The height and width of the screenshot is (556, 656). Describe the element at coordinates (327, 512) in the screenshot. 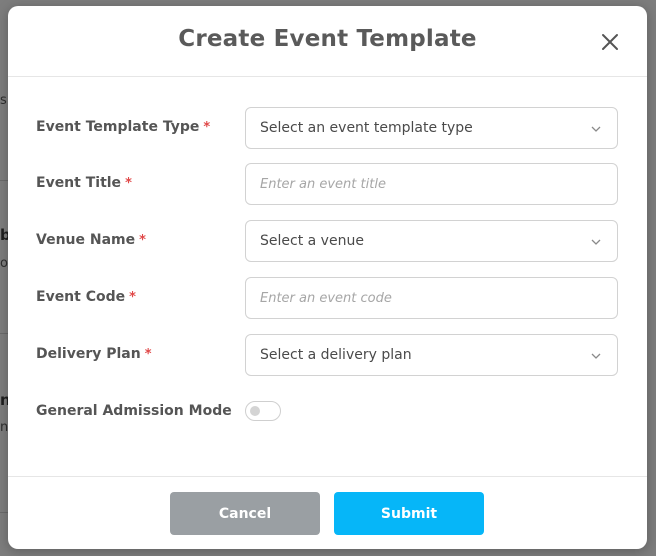

I see `modal-footer: Cancel Submit` at that location.